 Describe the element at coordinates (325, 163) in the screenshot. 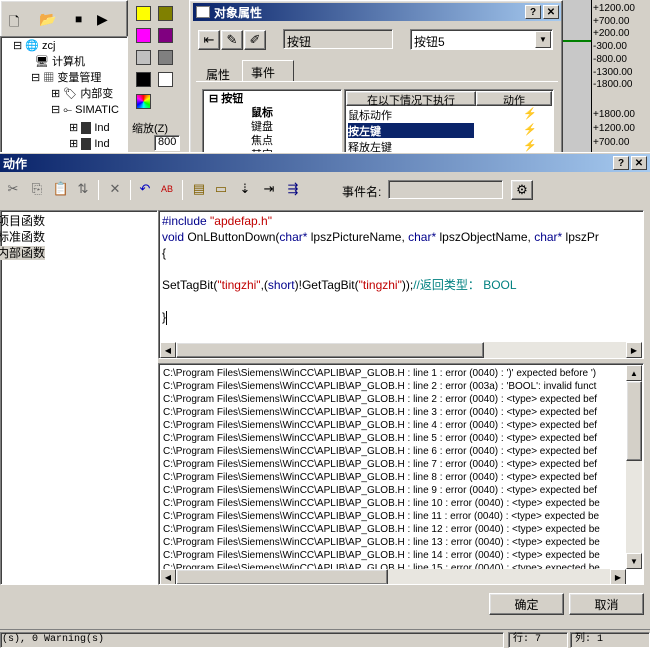

I see `action-dialog-titlebar: 动作 ? ✕` at that location.